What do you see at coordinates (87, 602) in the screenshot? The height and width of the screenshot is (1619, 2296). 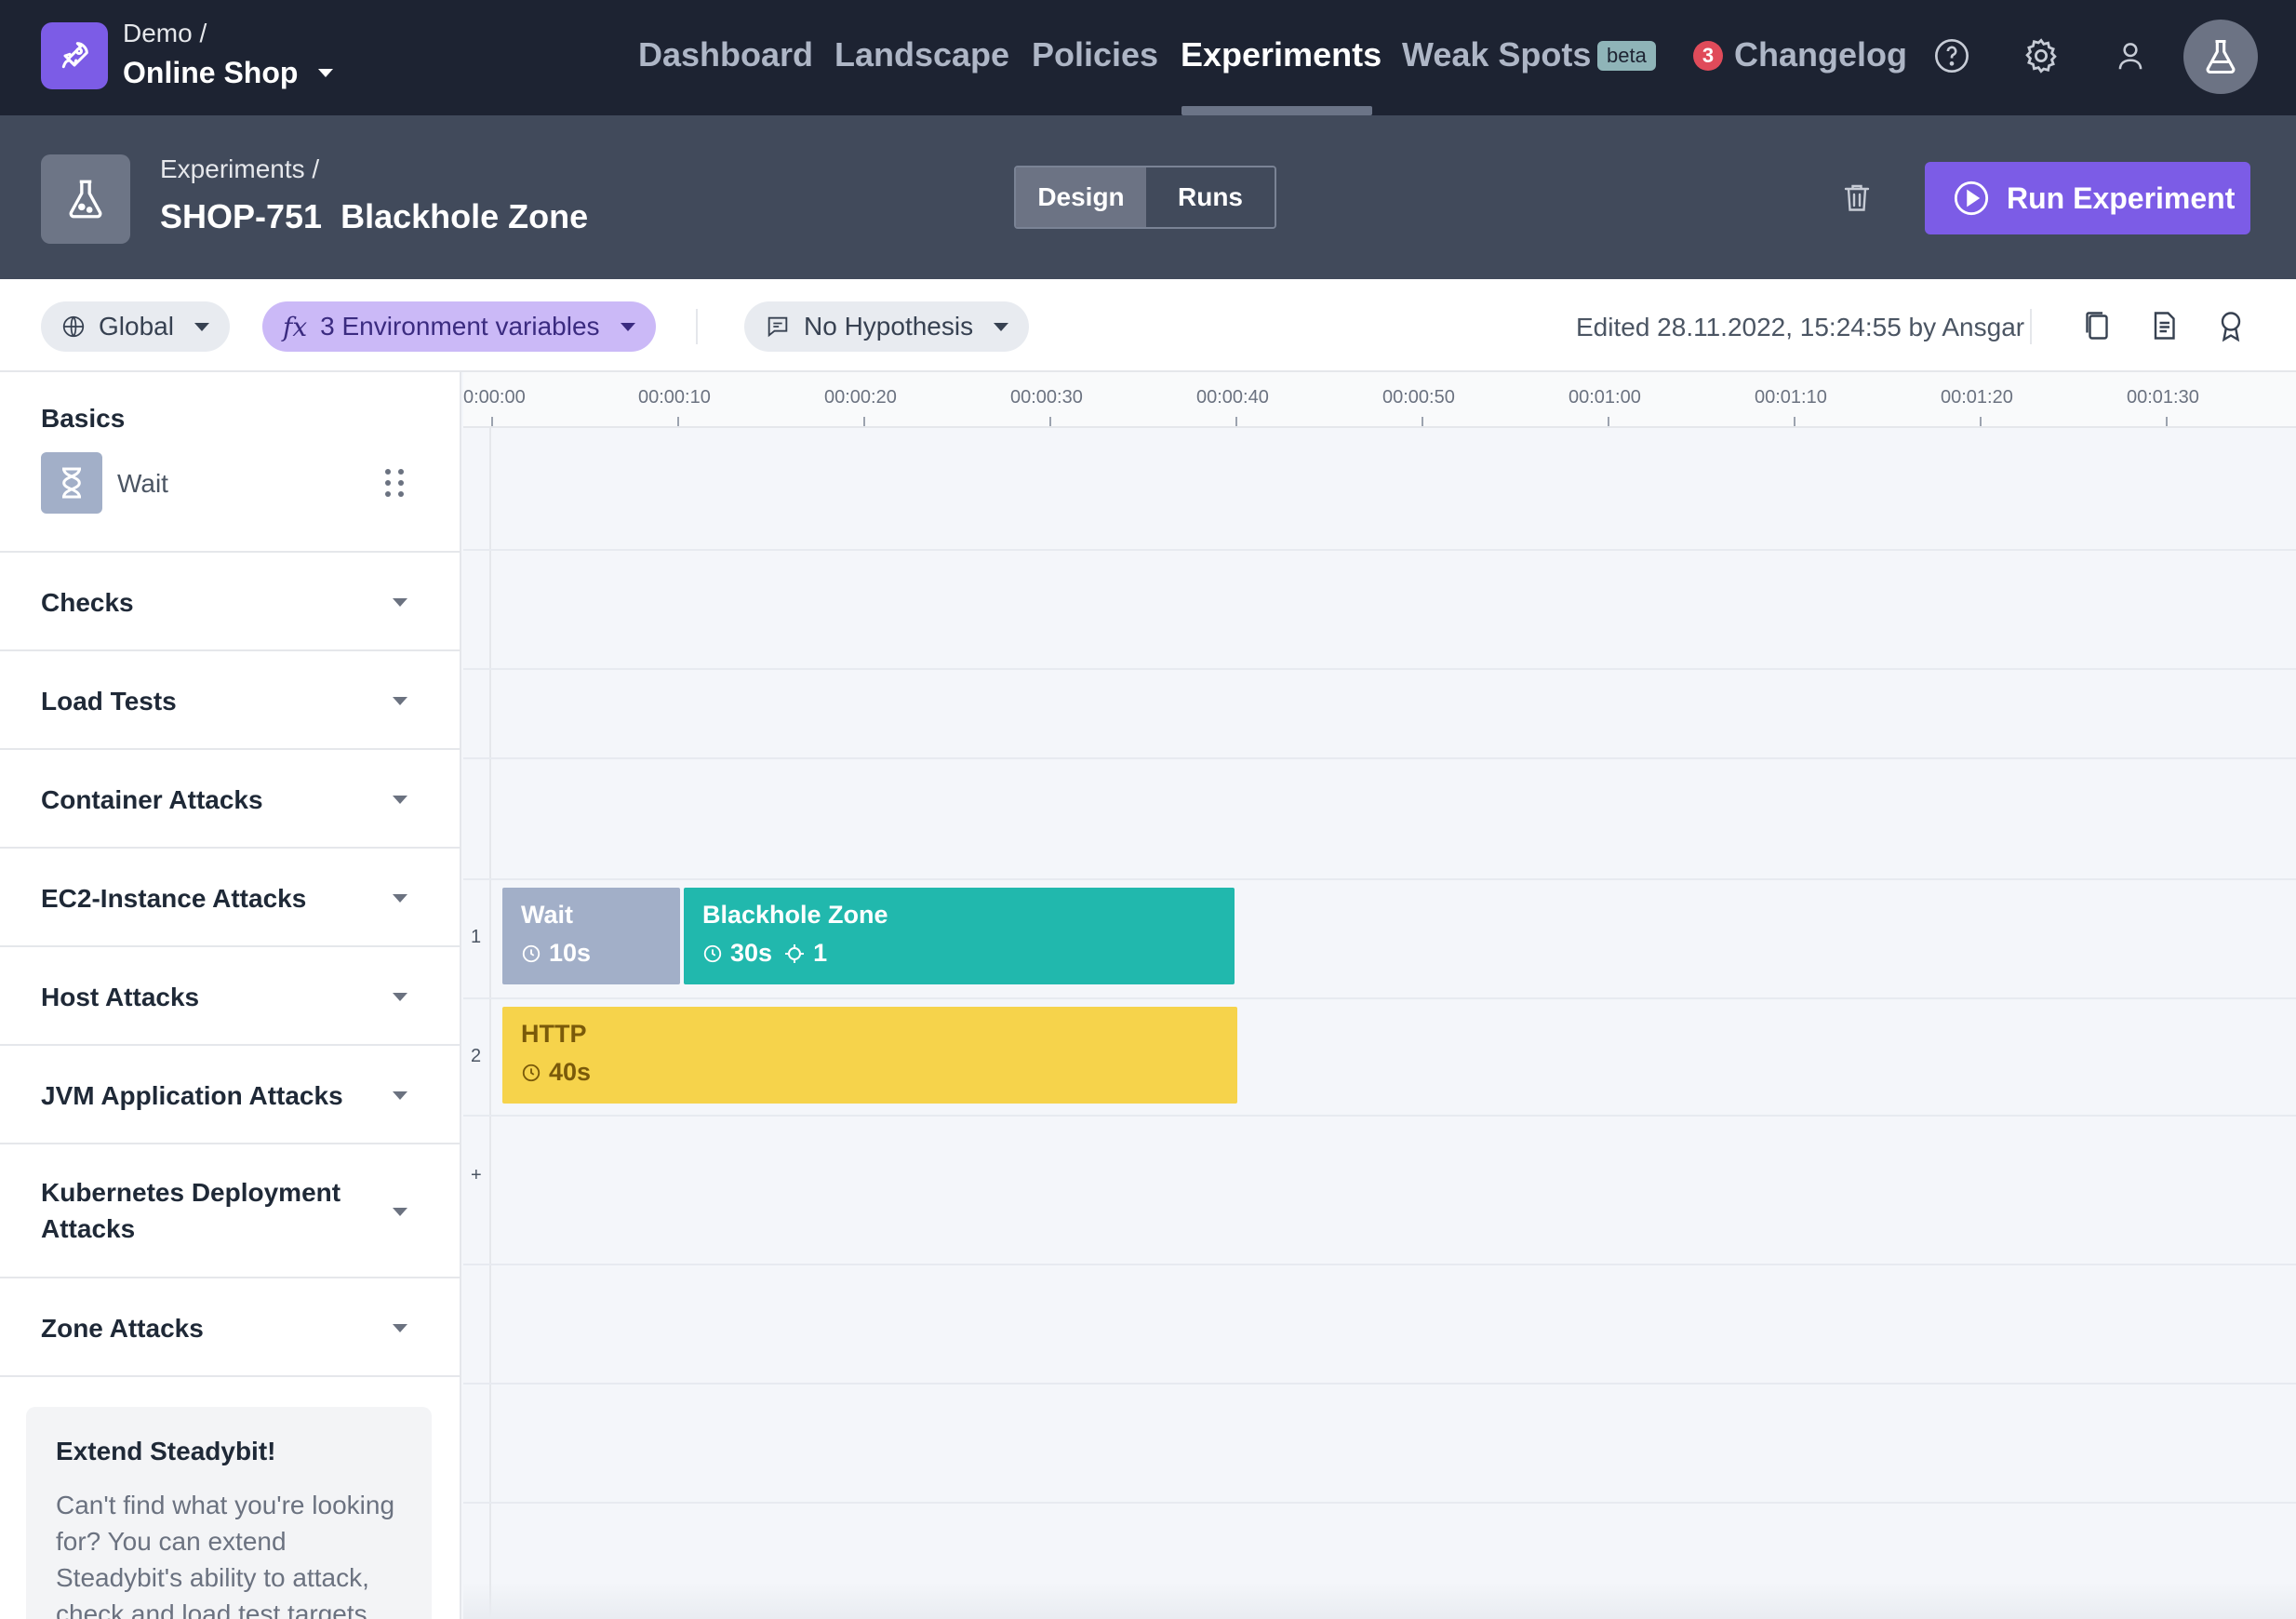 I see `section-label: Checks` at bounding box center [87, 602].